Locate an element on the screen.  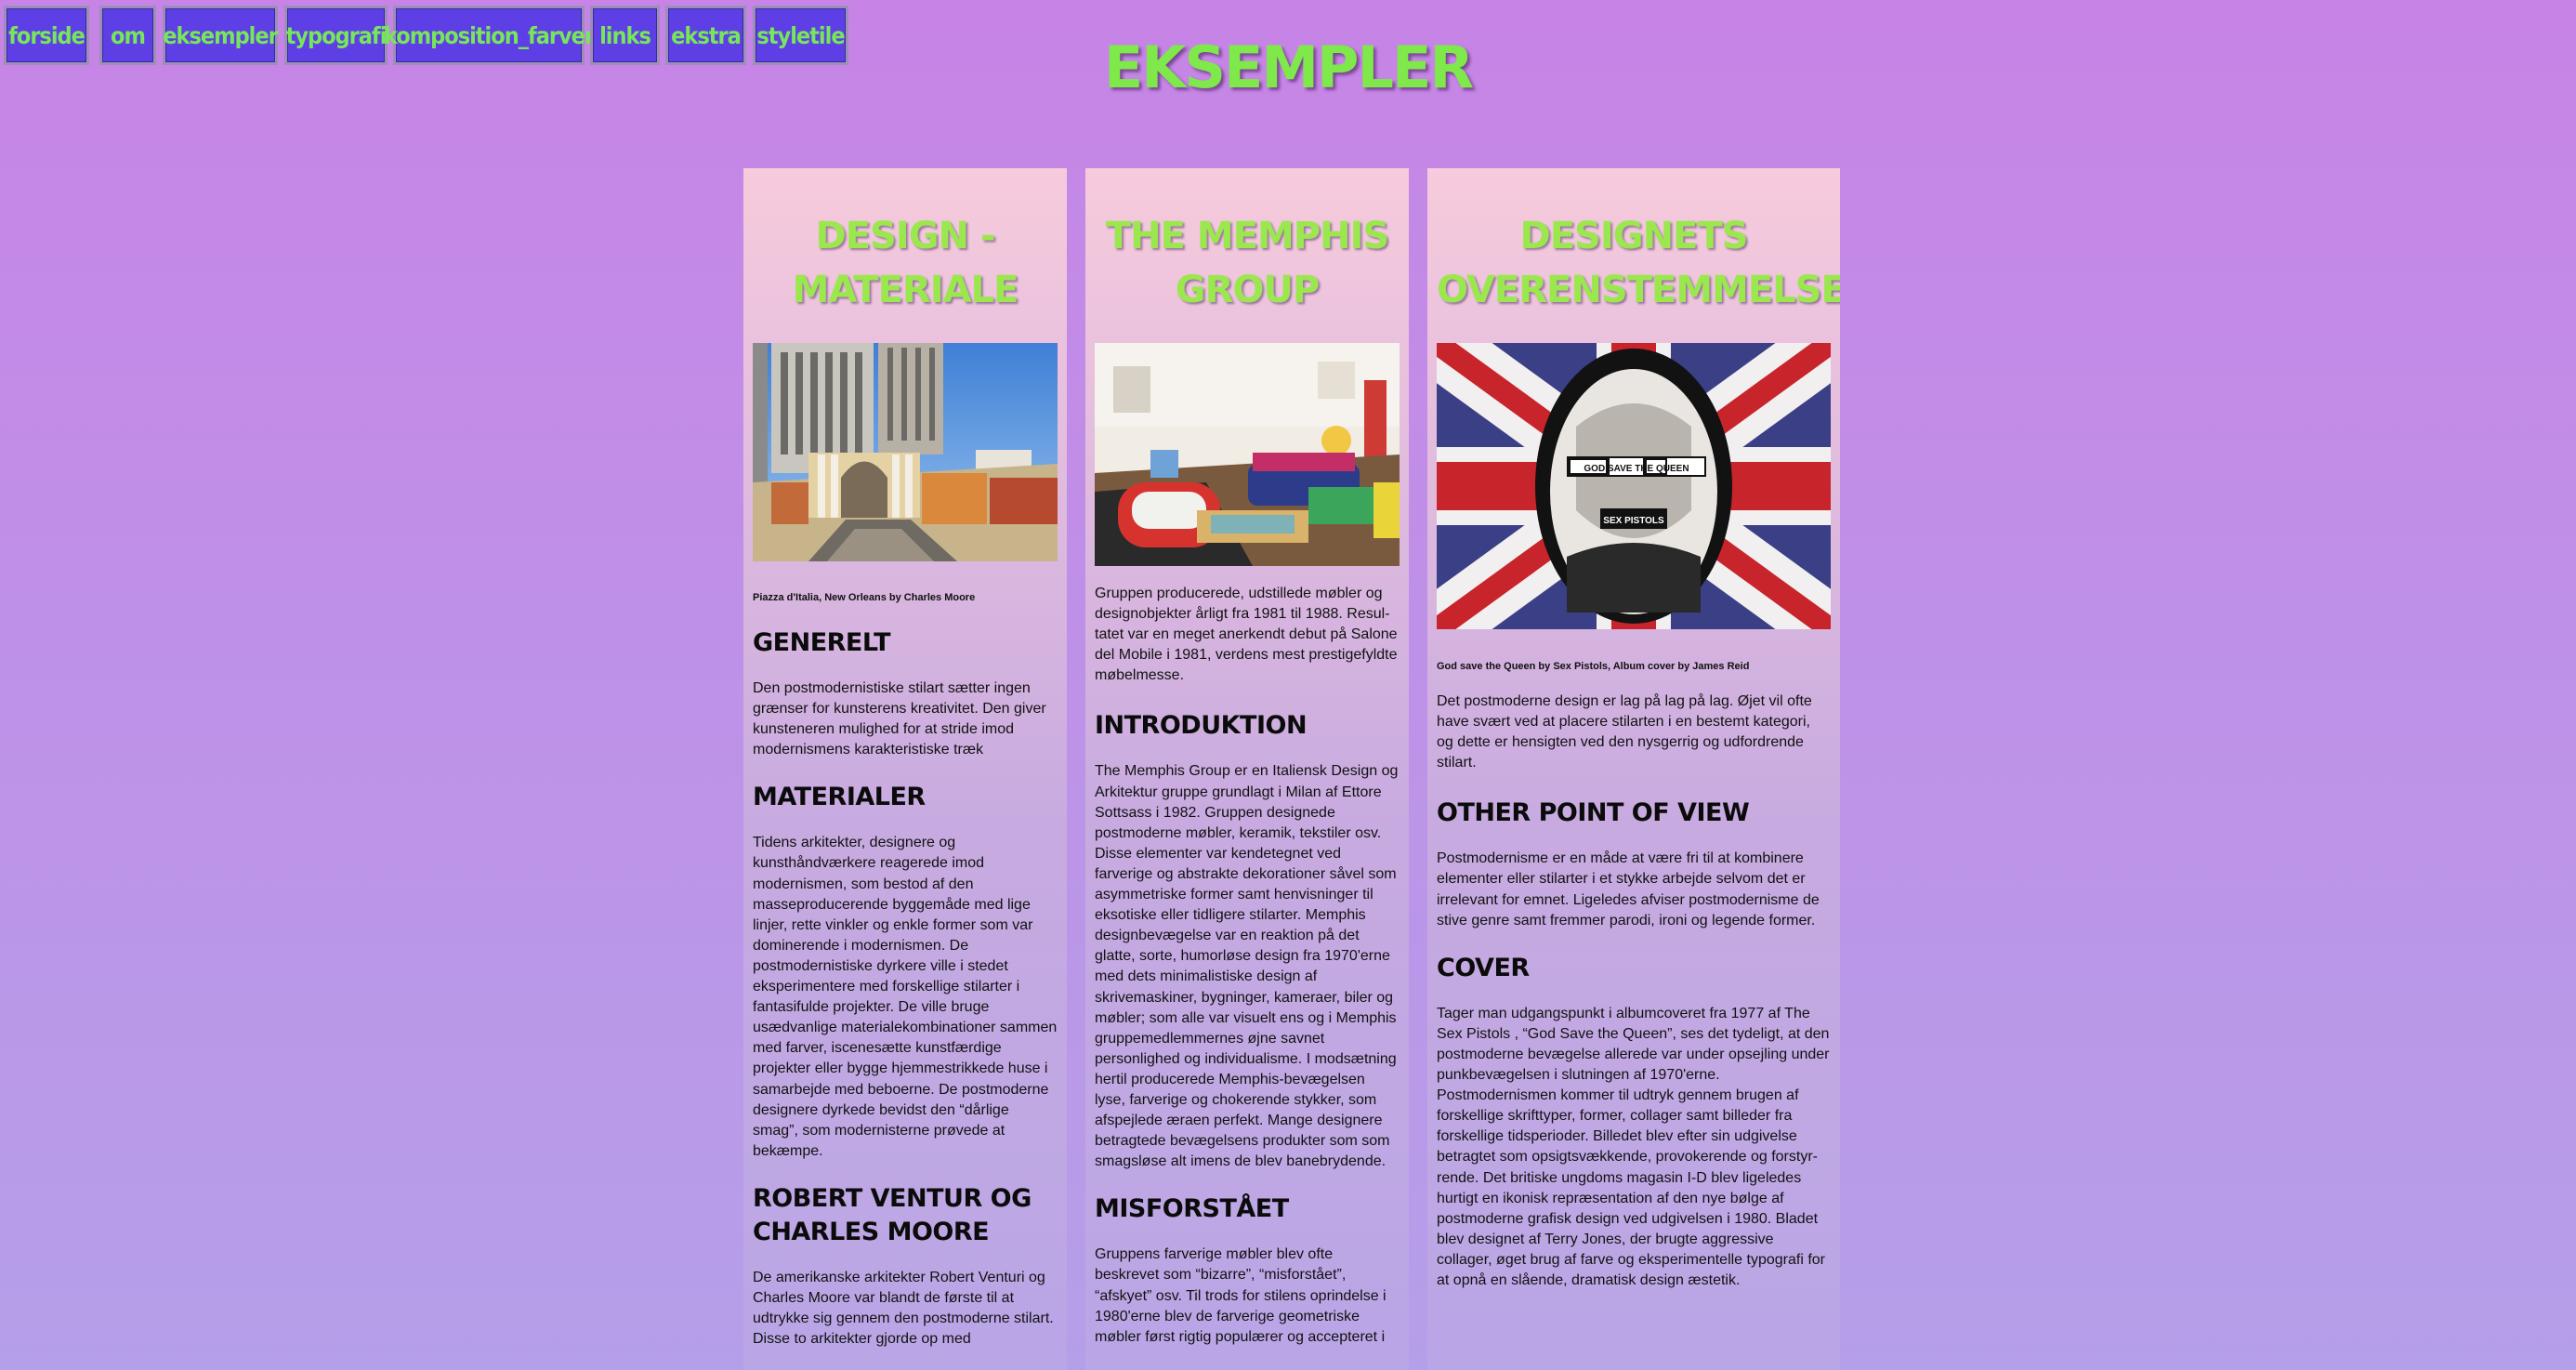
section-heading-robert-ventur: ROBERT VENTUR OG CHARLES MOORE is located at coordinates (892, 1214).